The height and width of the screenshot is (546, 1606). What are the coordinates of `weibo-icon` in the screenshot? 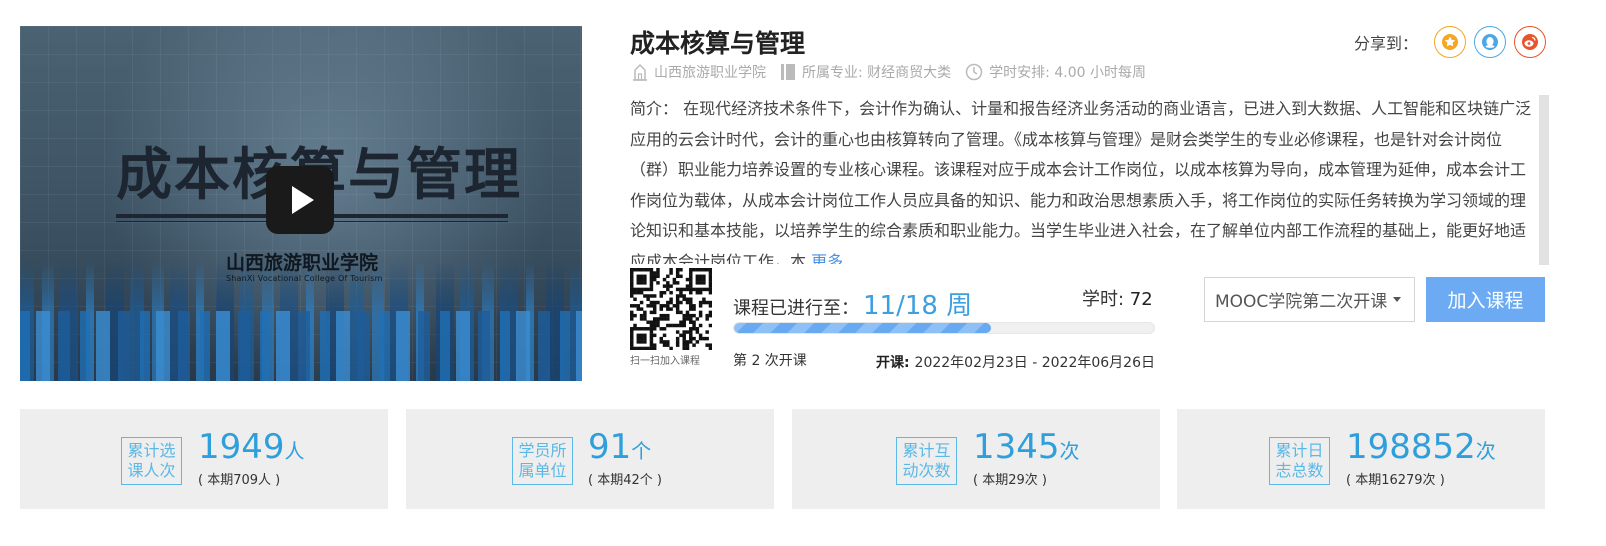 It's located at (1530, 42).